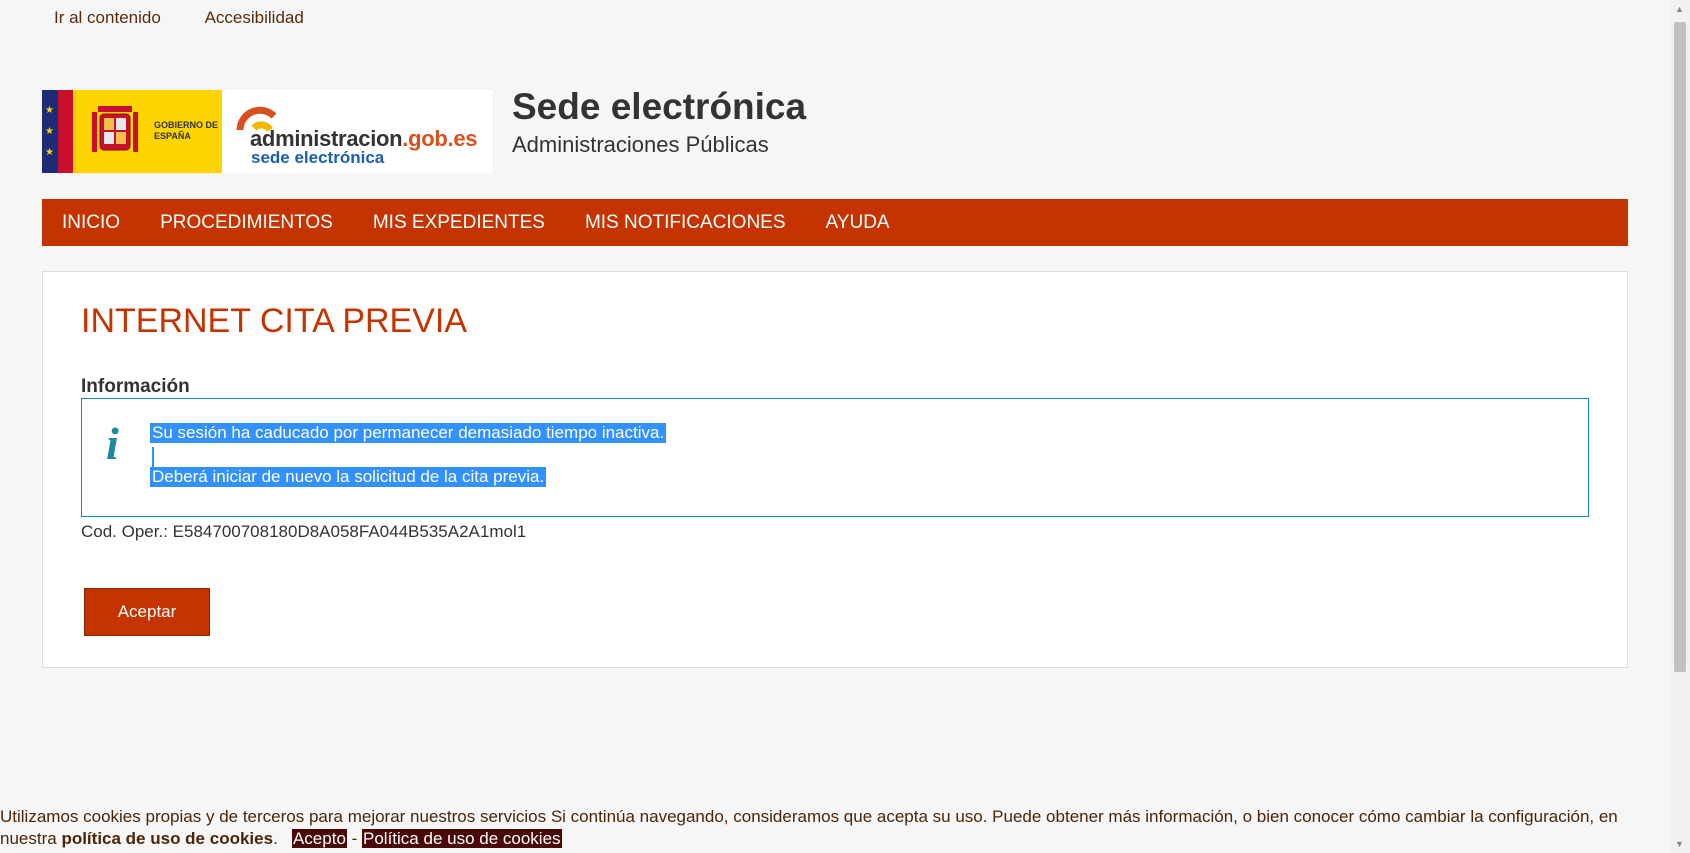  Describe the element at coordinates (147, 612) in the screenshot. I see `aceptar-button: Aceptar` at that location.